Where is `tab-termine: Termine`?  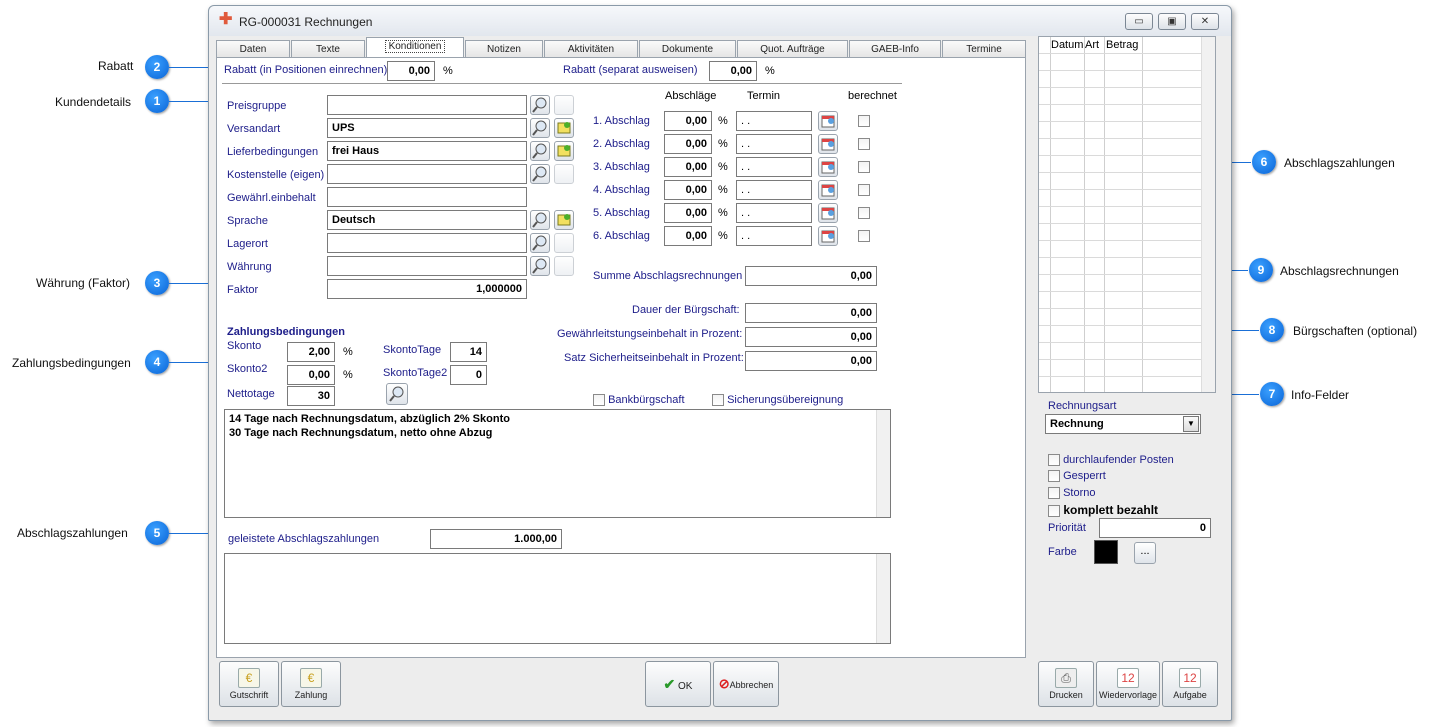
tab-termine: Termine is located at coordinates (984, 49).